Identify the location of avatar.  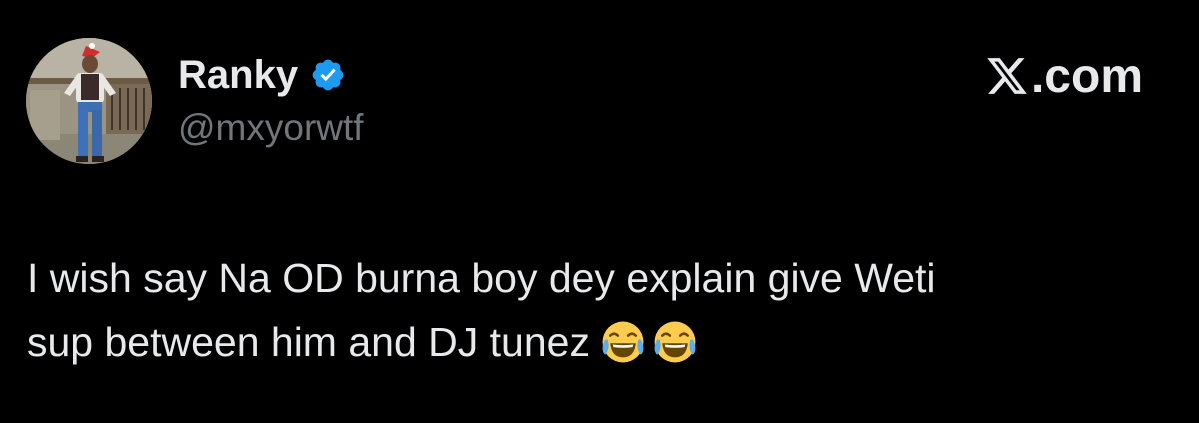
(89, 101).